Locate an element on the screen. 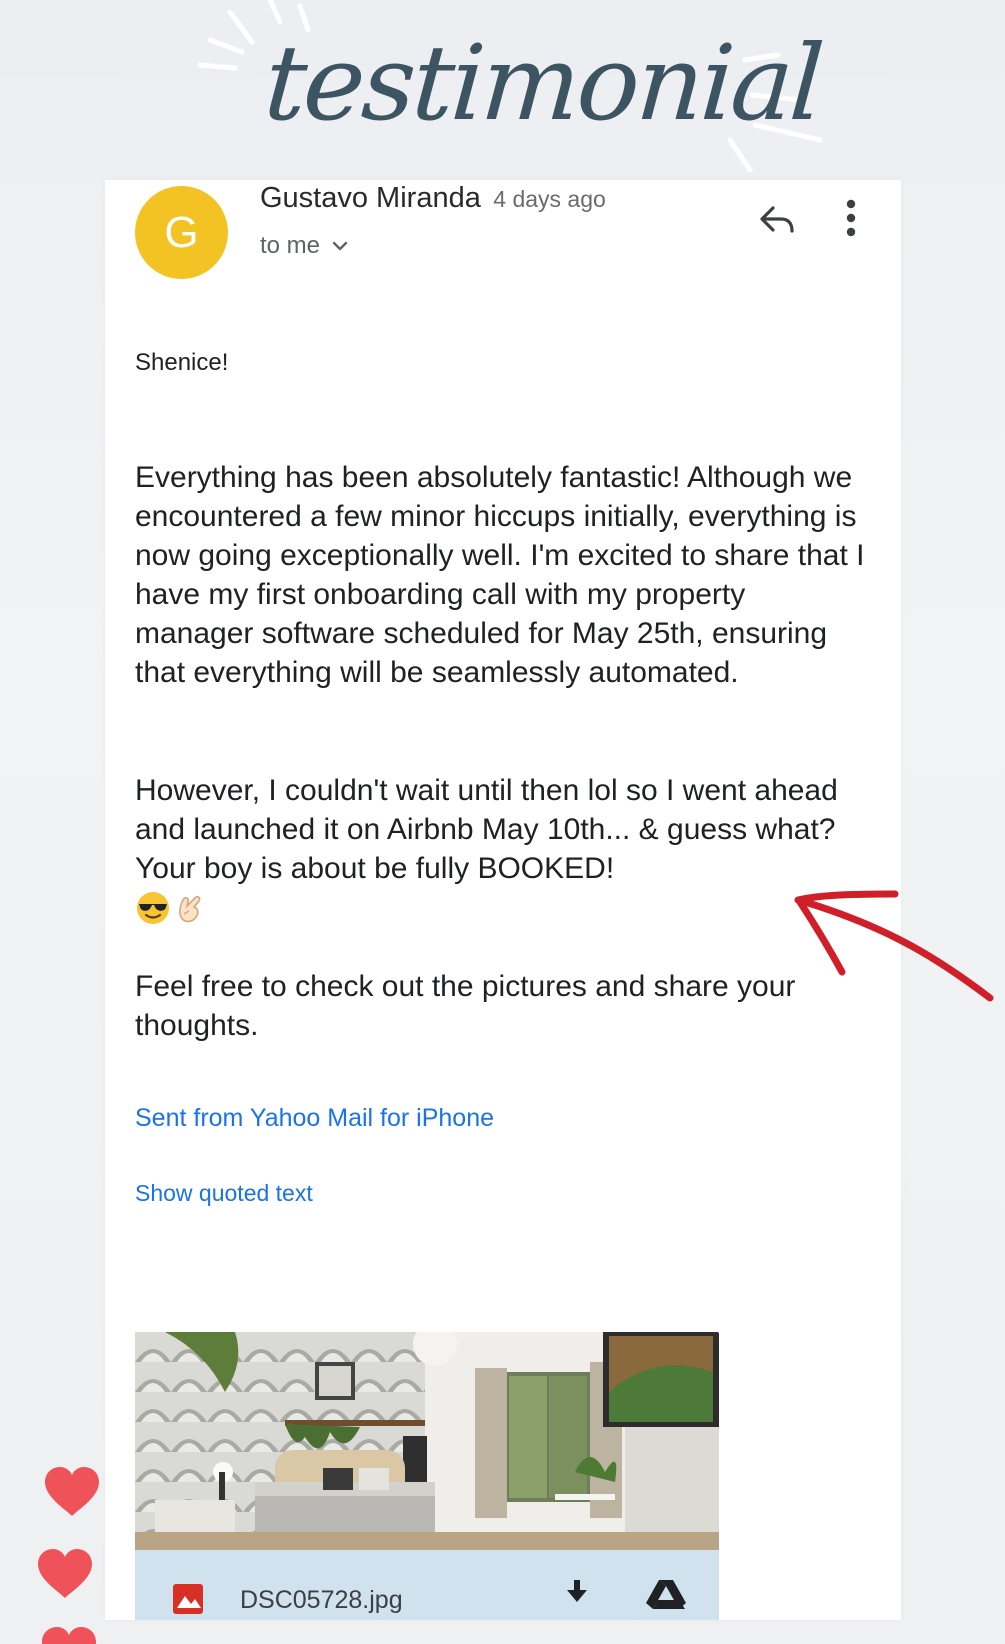 Image resolution: width=1005 pixels, height=1644 pixels. sender-avatar: G is located at coordinates (181, 232).